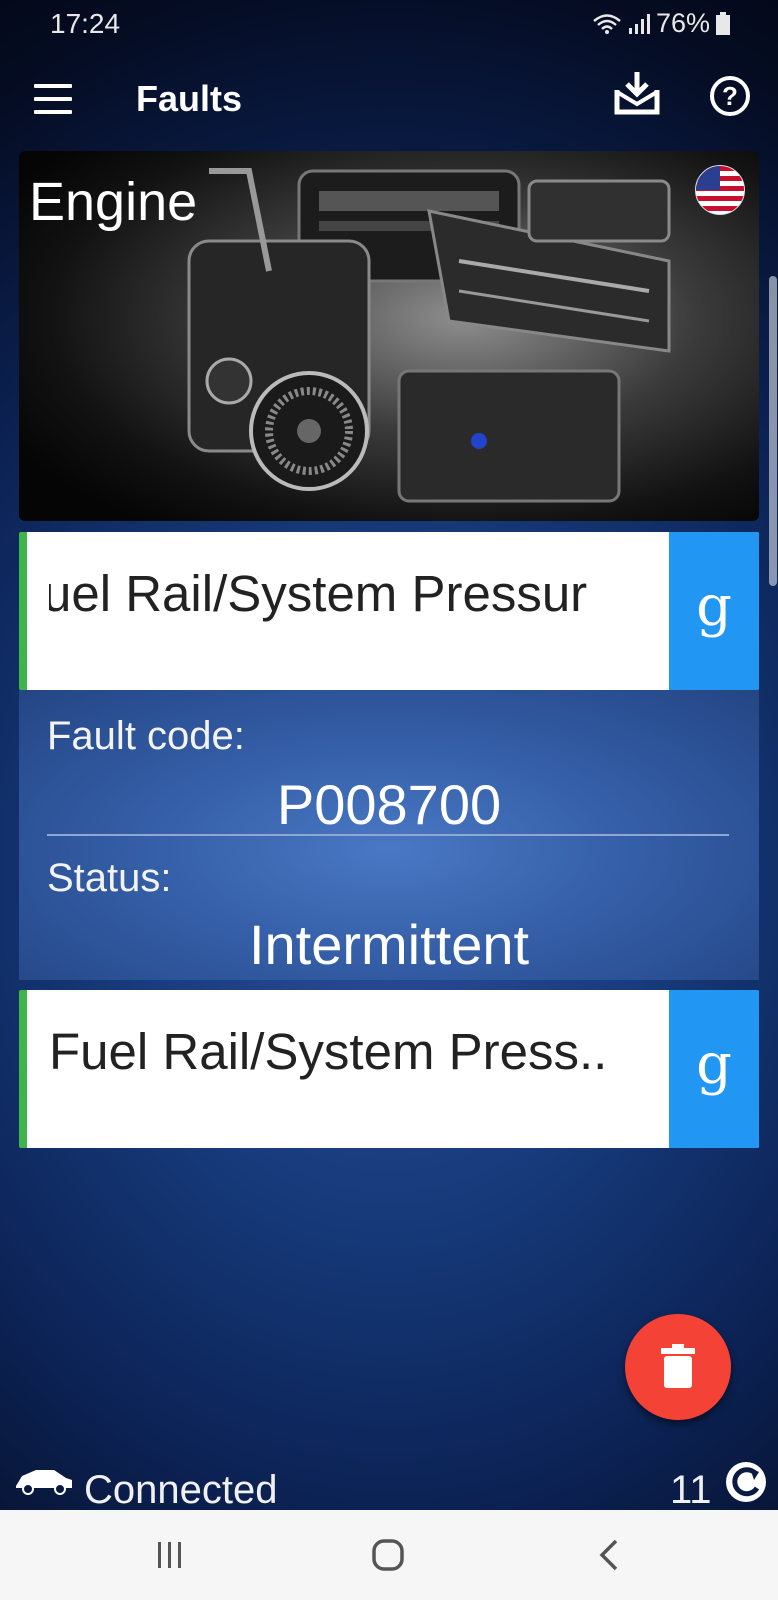 The image size is (778, 1600). Describe the element at coordinates (691, 1489) in the screenshot. I see `fault-count: 11` at that location.